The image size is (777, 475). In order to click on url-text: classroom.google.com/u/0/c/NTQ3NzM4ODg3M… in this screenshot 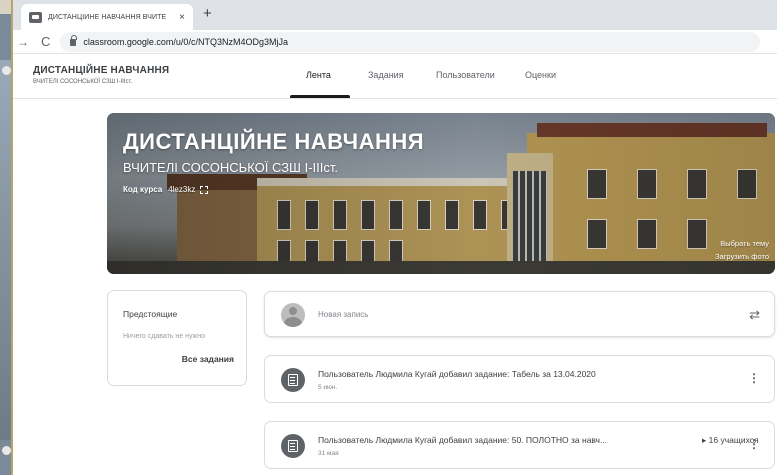, I will do `click(185, 42)`.